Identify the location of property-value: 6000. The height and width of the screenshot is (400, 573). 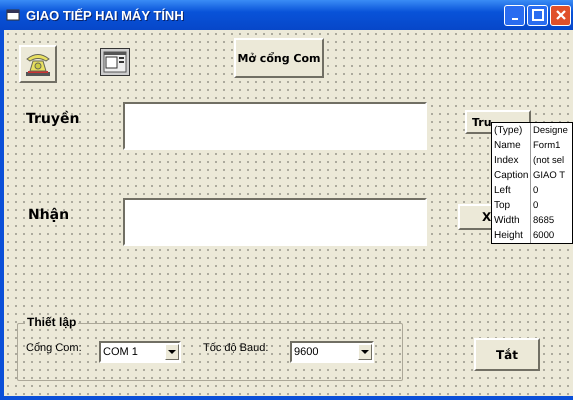
(543, 235).